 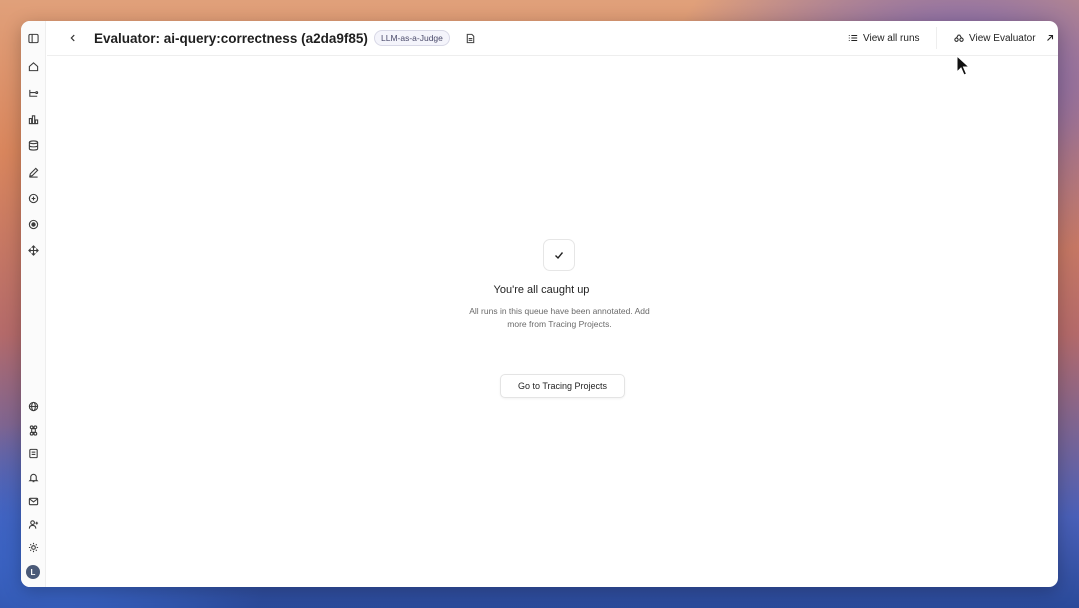 What do you see at coordinates (33, 430) in the screenshot?
I see `command-icon` at bounding box center [33, 430].